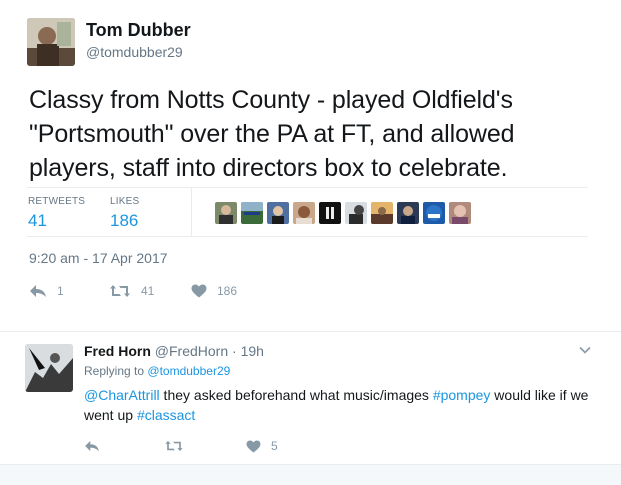 The height and width of the screenshot is (485, 621). What do you see at coordinates (57, 201) in the screenshot?
I see `retweets-label: RETWEETS` at bounding box center [57, 201].